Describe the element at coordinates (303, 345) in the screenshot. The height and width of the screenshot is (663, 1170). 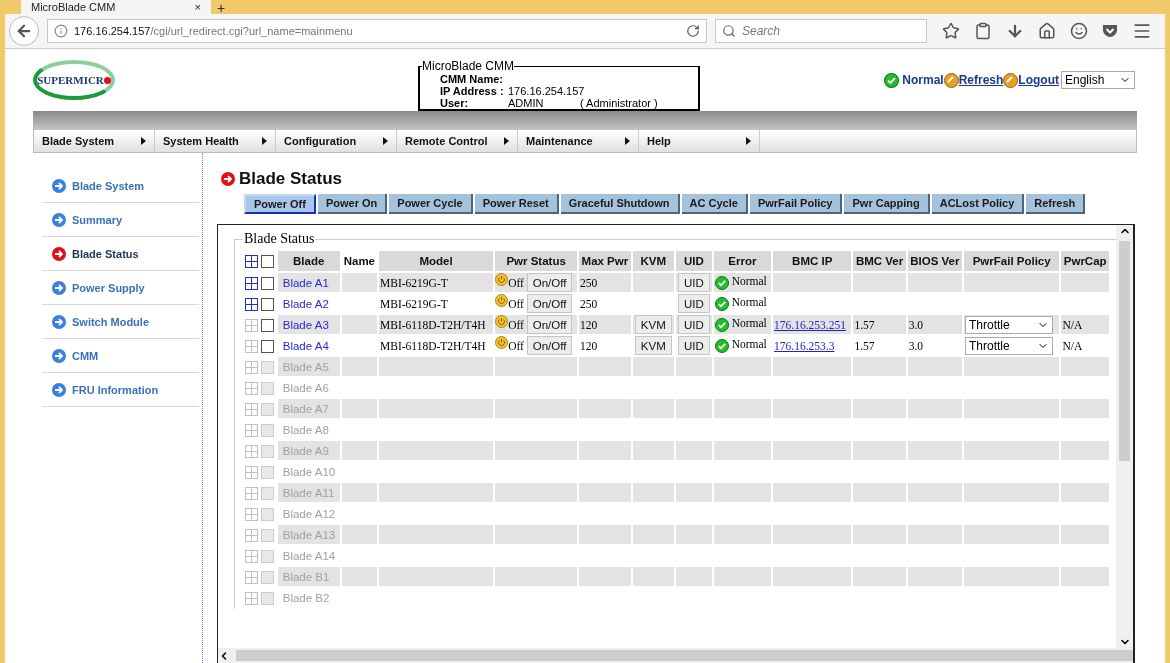
I see `blade-link: Blade A4` at that location.